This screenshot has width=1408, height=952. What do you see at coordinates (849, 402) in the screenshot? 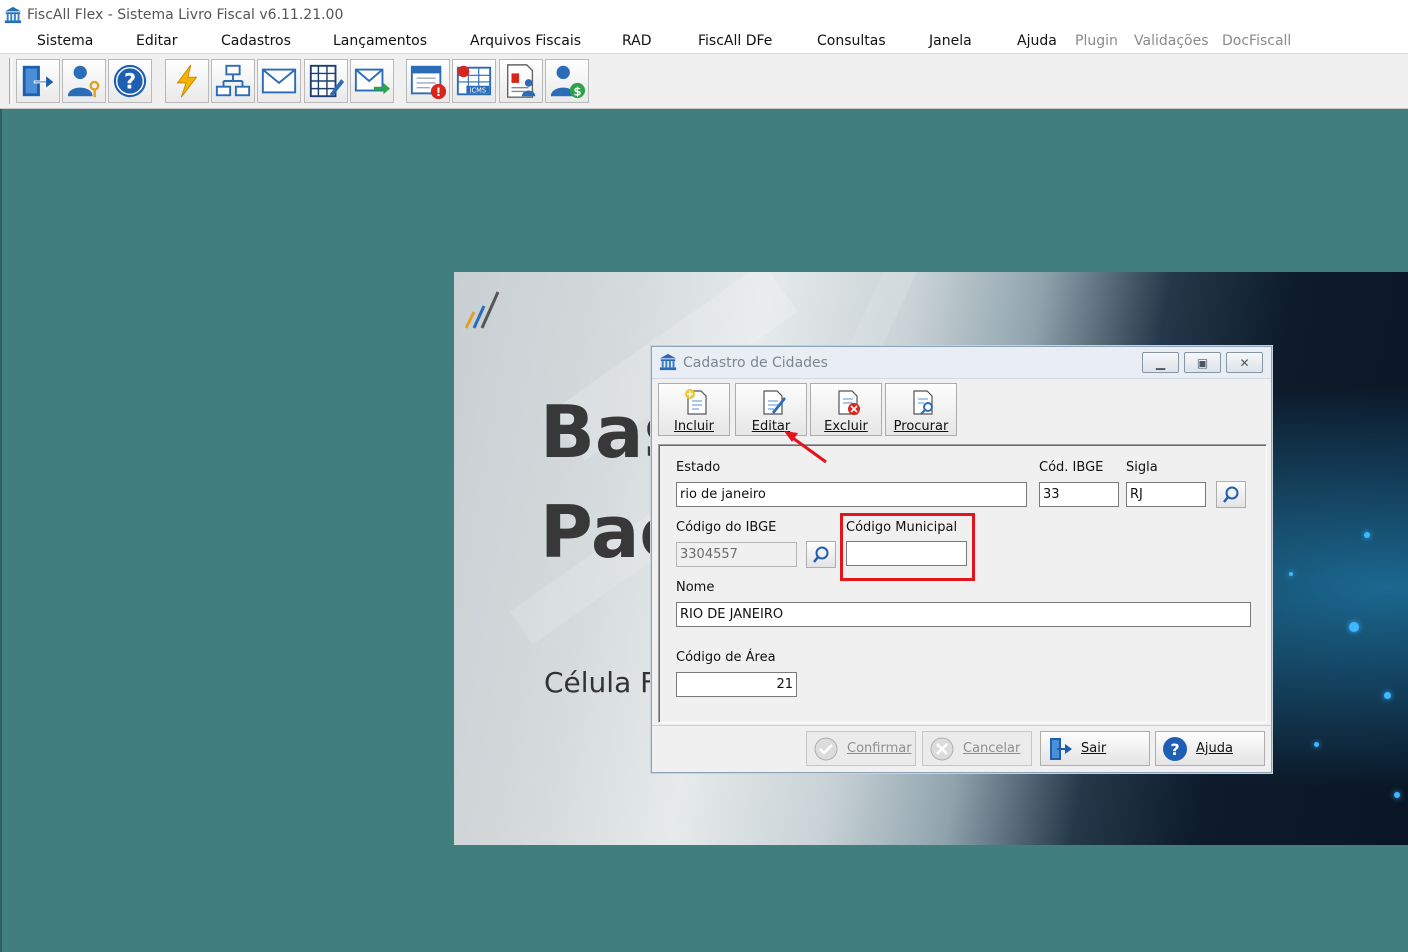
I see `delete-document-icon` at bounding box center [849, 402].